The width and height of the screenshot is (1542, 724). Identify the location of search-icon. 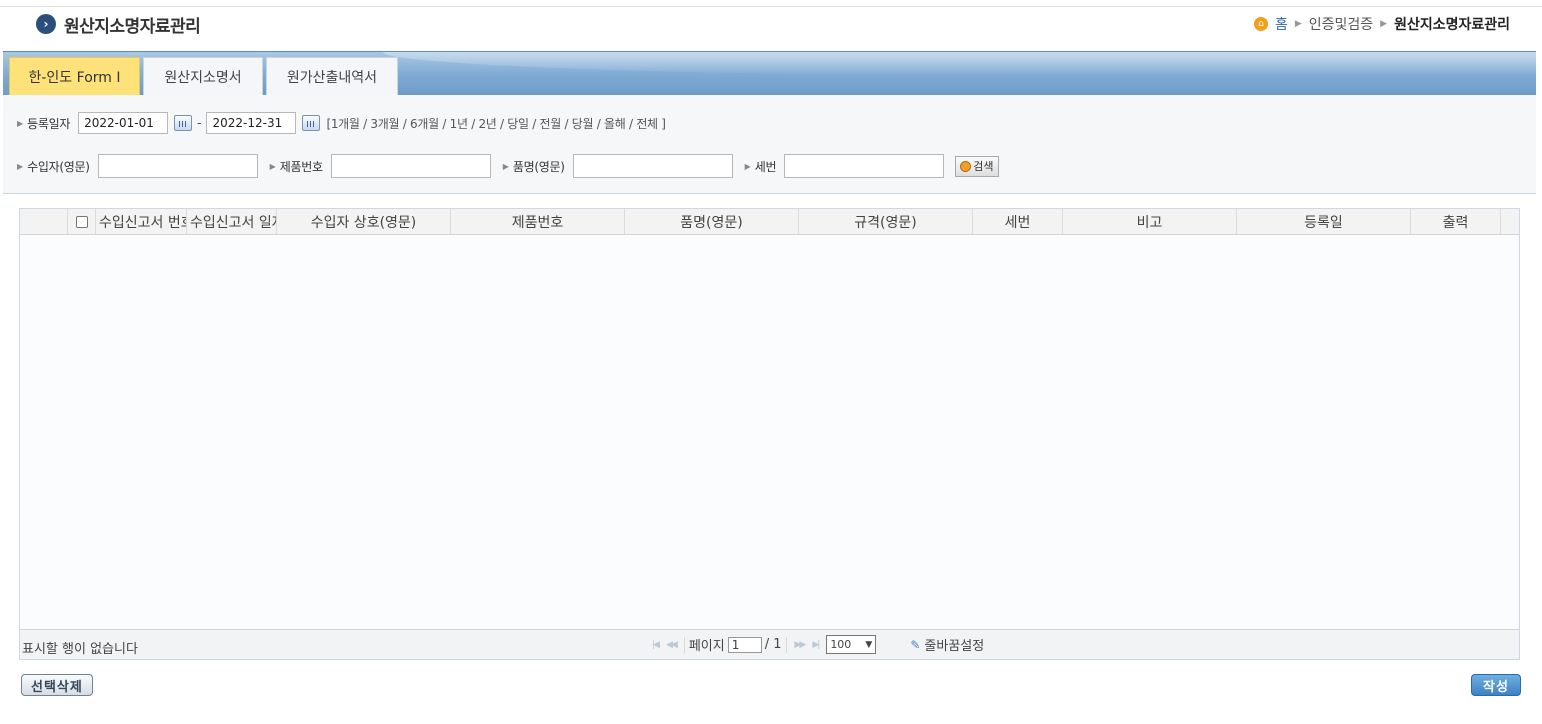
(966, 166).